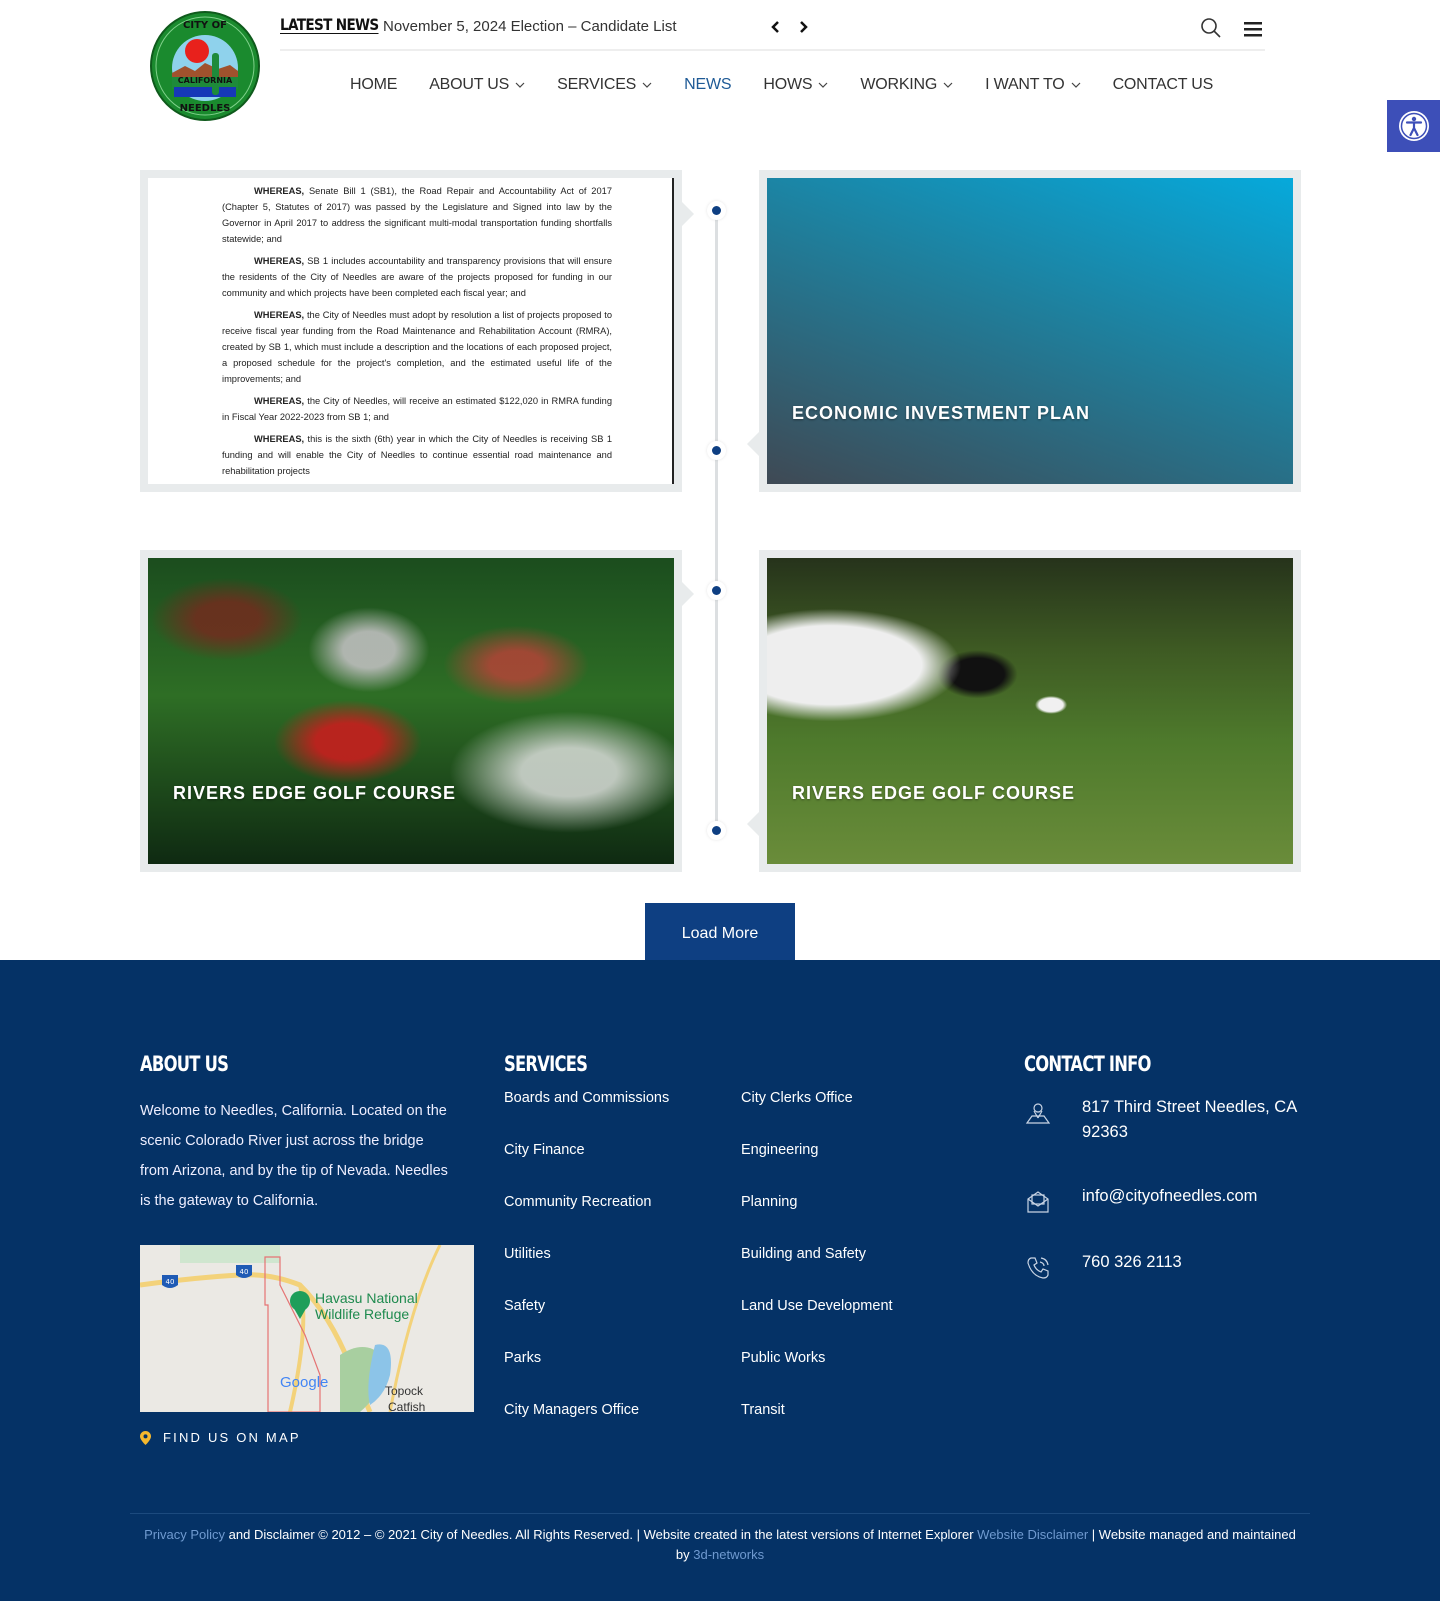 This screenshot has width=1440, height=1601. Describe the element at coordinates (586, 1220) in the screenshot. I see `service-link: Community Recreation` at that location.